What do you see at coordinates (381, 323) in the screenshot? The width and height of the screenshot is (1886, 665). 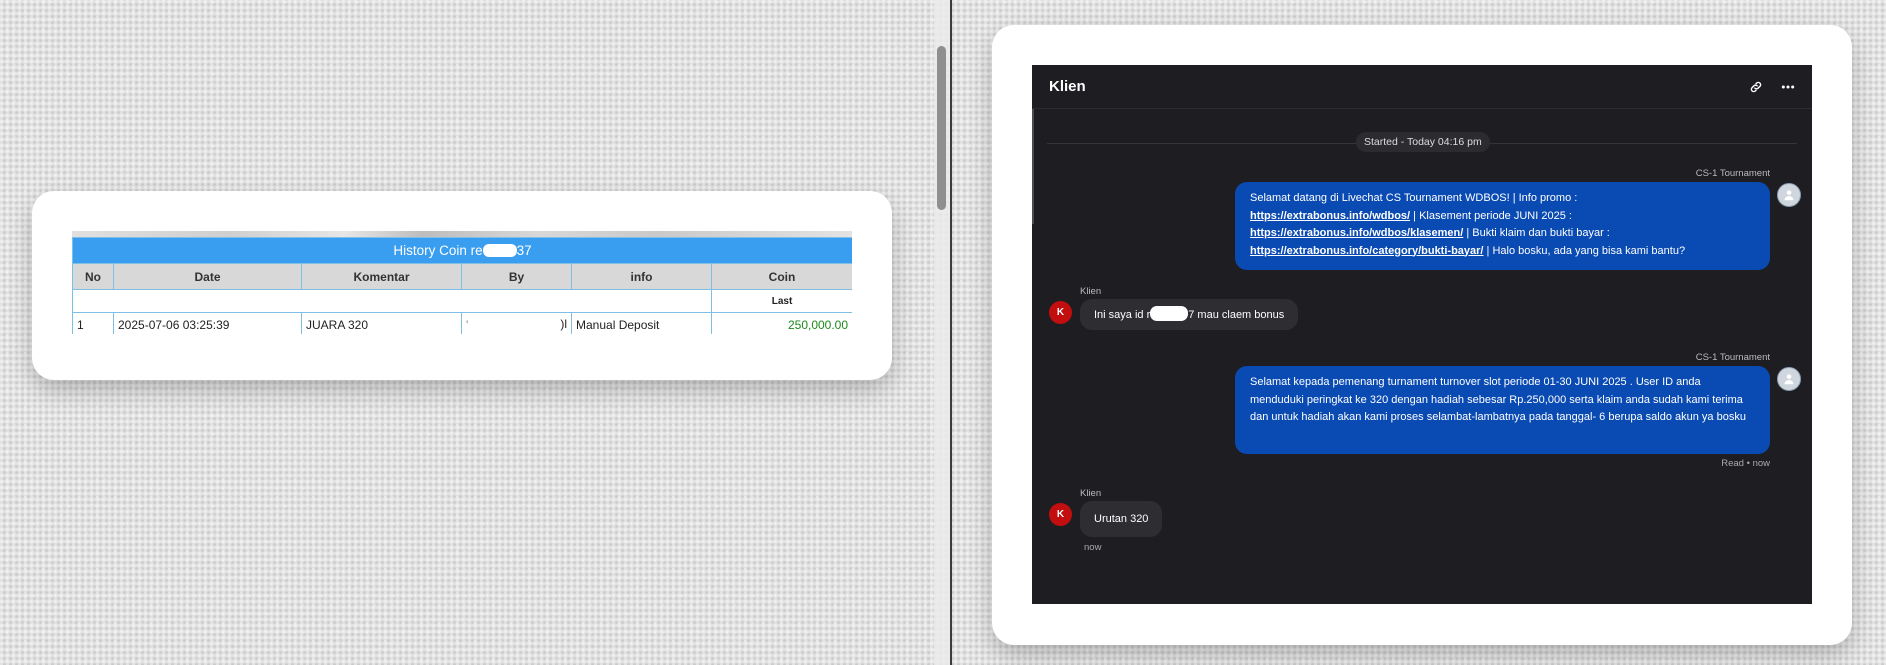 I see `cell-komentar: JUARA 320` at bounding box center [381, 323].